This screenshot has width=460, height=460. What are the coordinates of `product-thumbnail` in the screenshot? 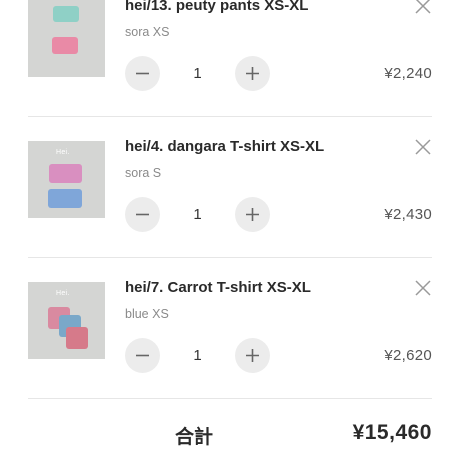 It's located at (66, 38).